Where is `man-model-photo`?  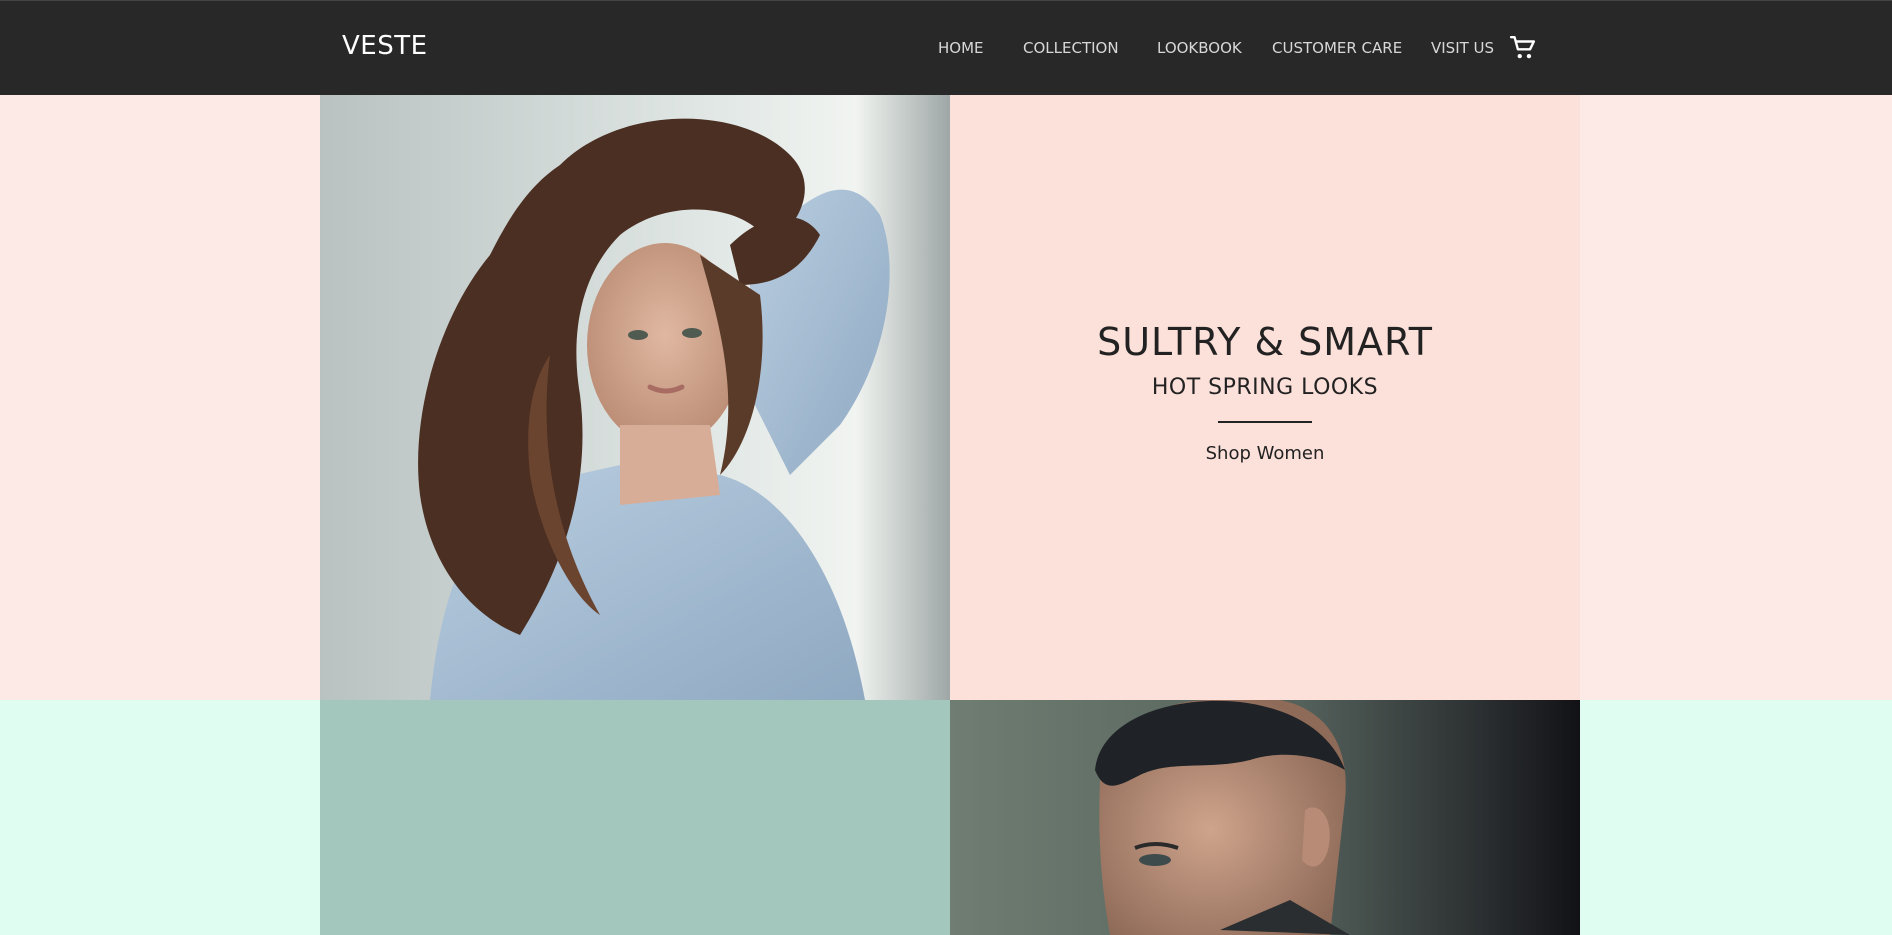
man-model-photo is located at coordinates (1265, 817).